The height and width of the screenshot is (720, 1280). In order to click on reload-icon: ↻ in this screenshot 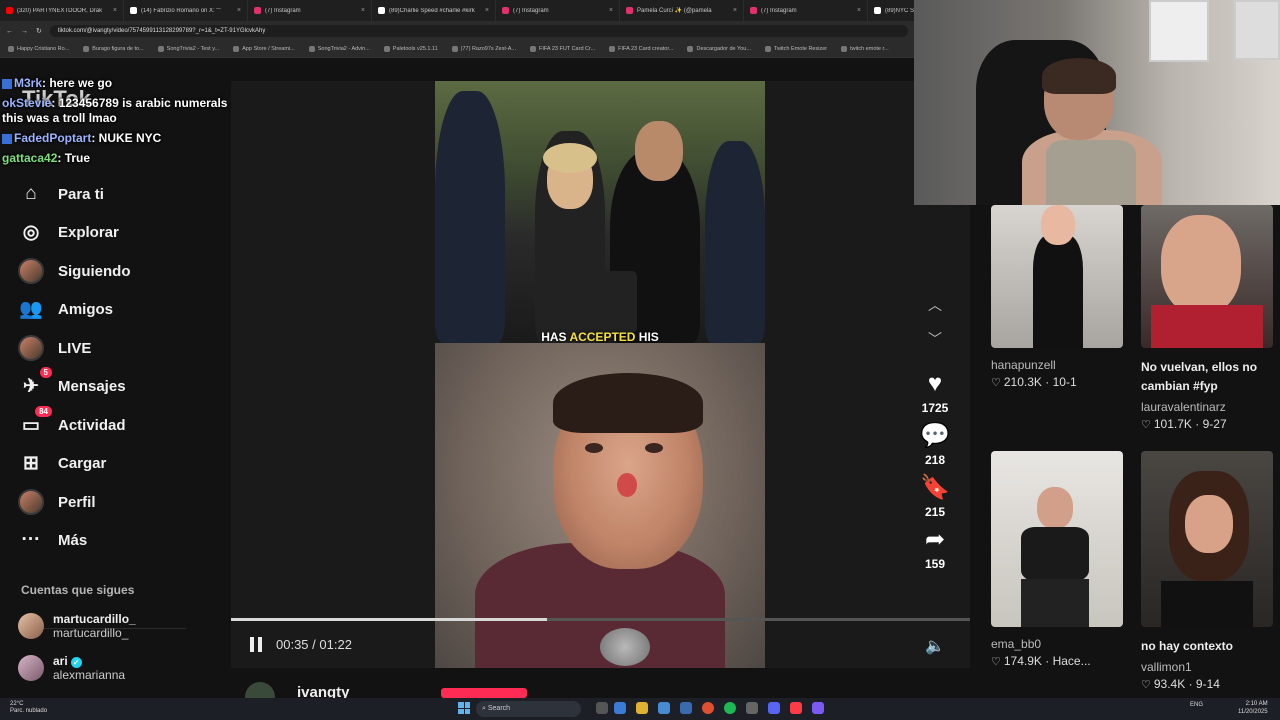, I will do `click(39, 31)`.